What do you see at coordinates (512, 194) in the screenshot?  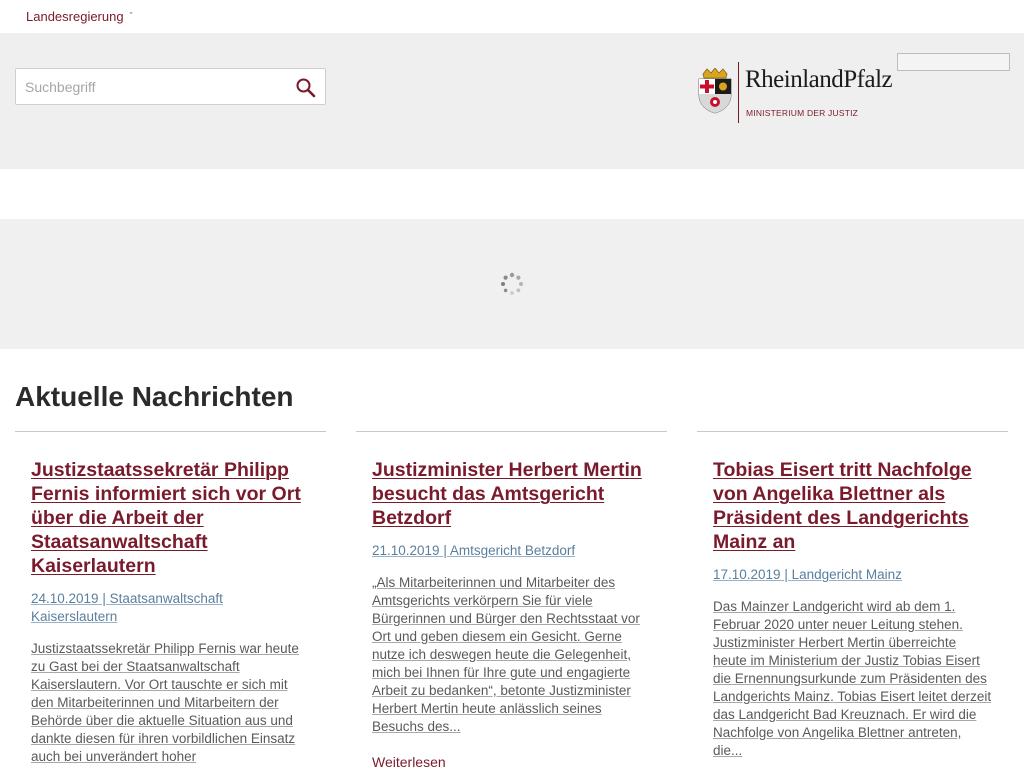 I see `main-navigation` at bounding box center [512, 194].